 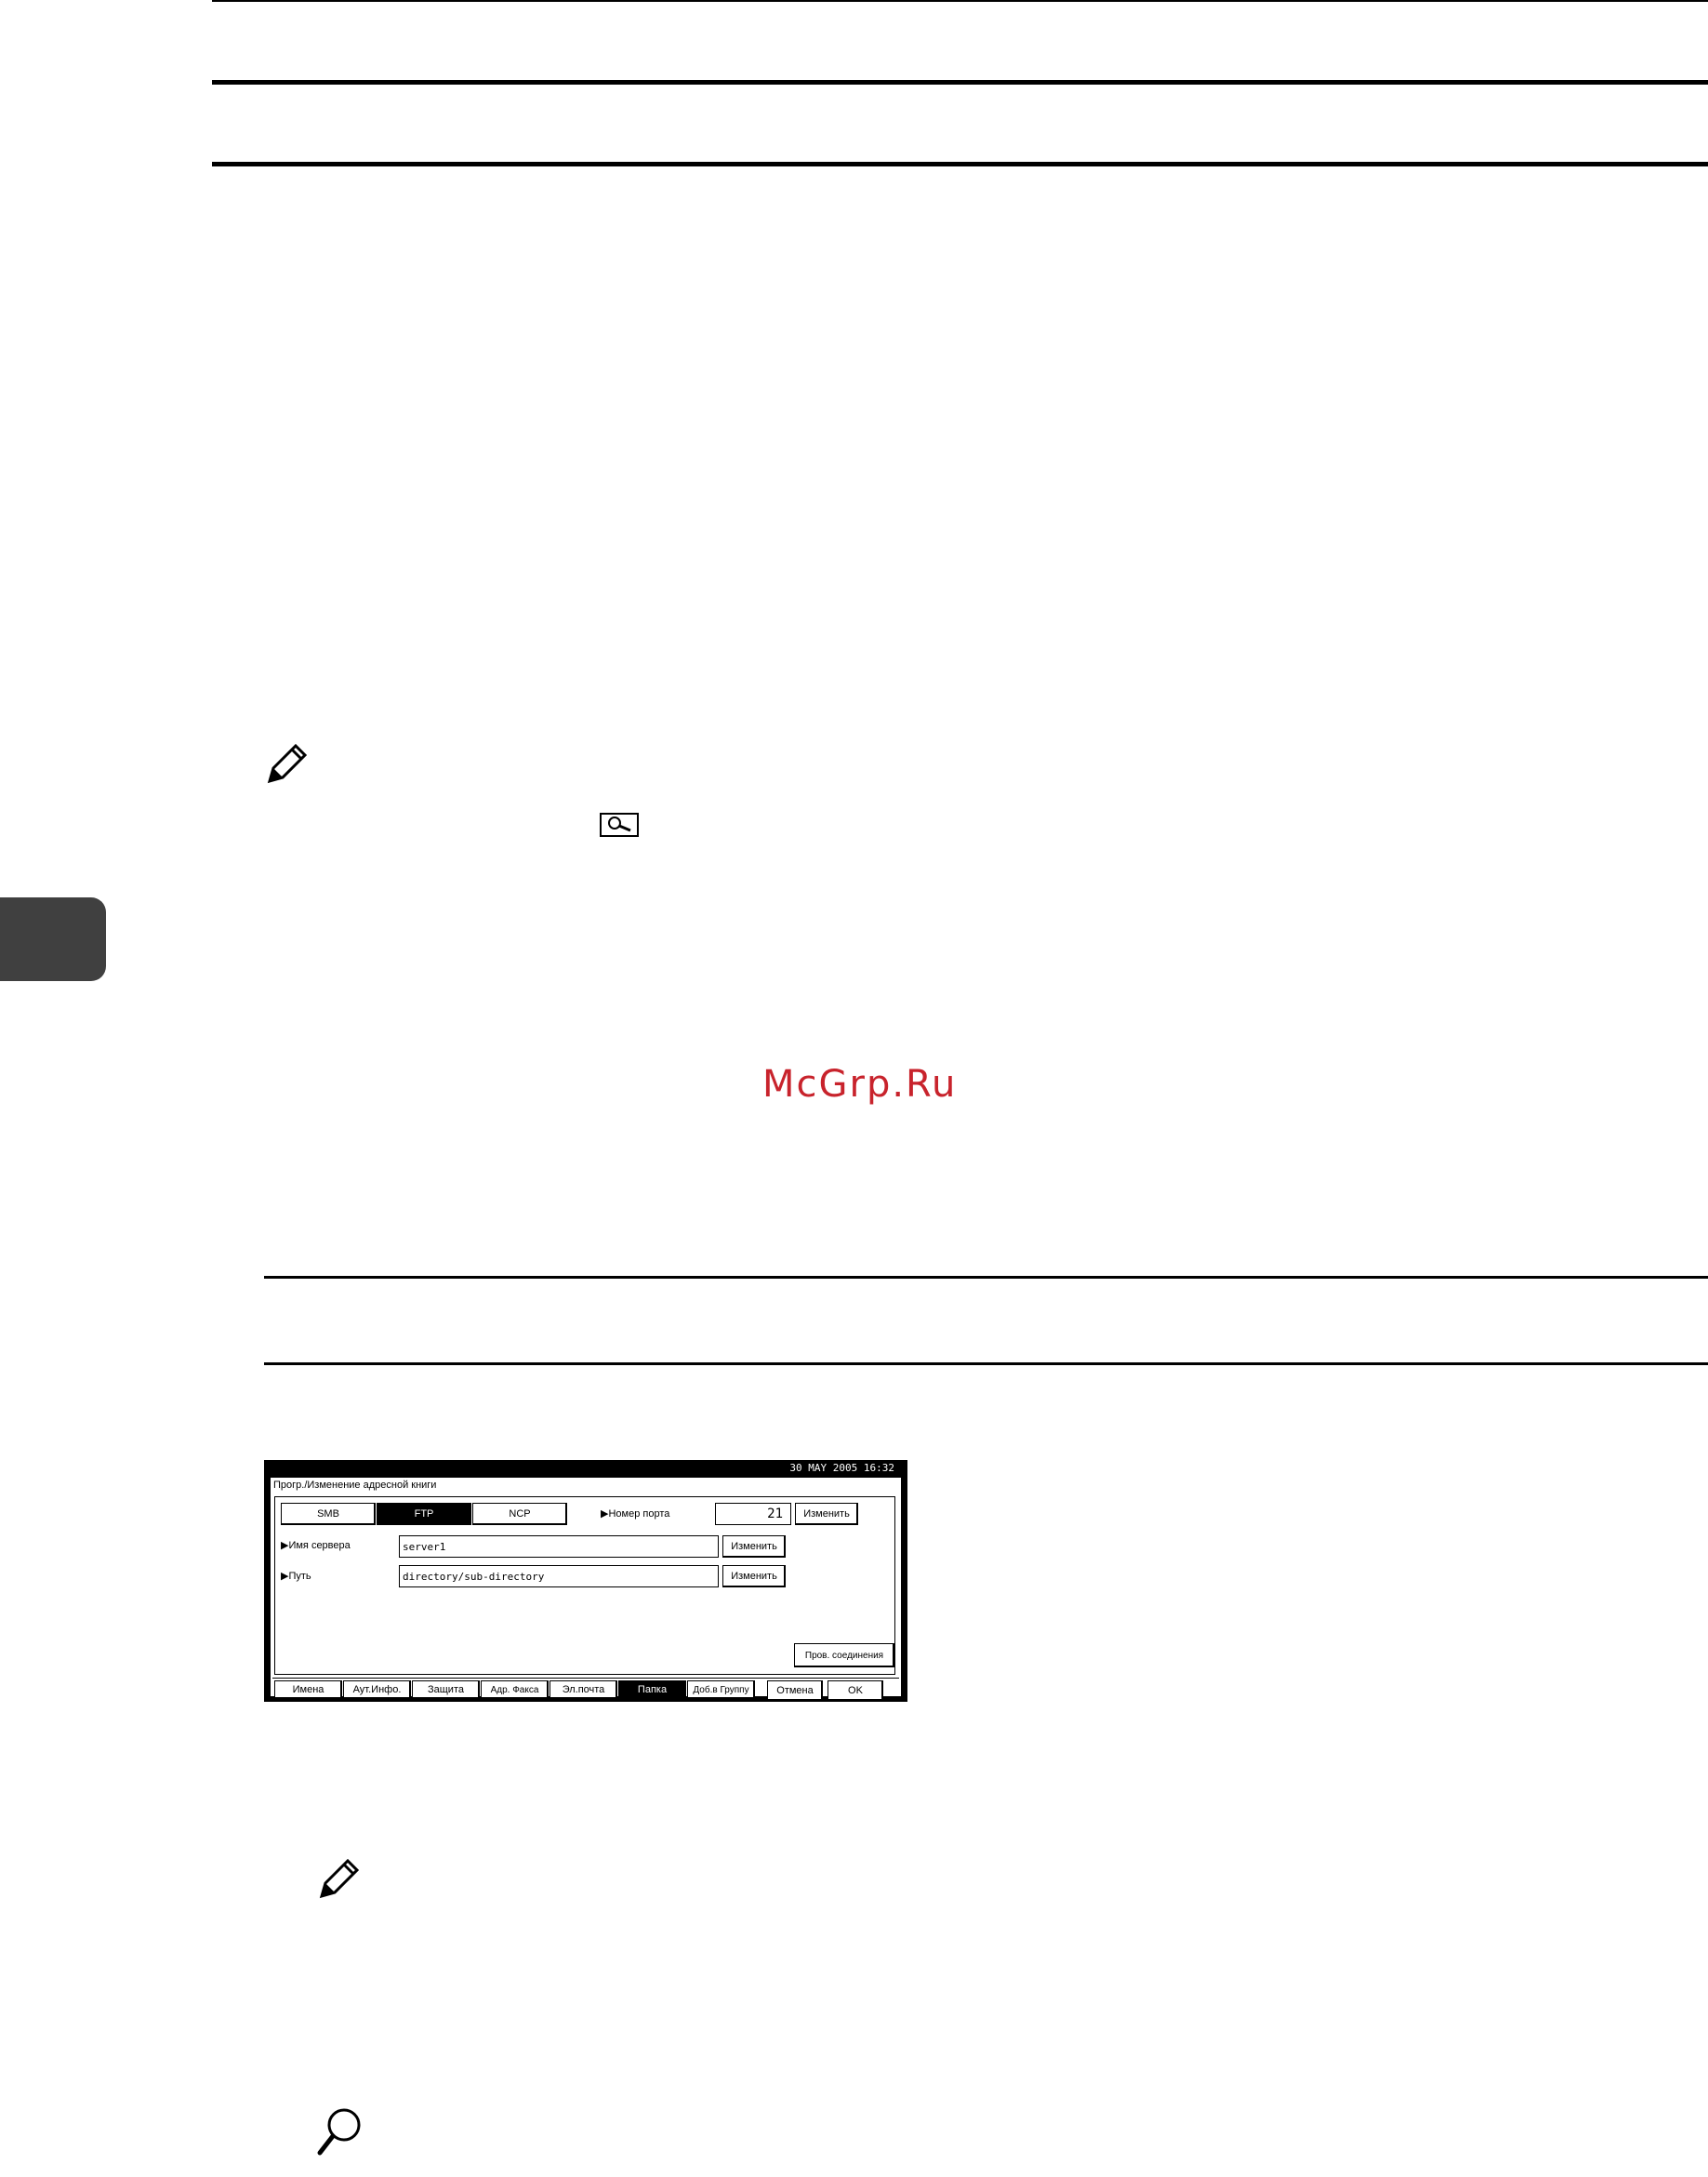 What do you see at coordinates (753, 1514) in the screenshot?
I see `port-value-field: 21` at bounding box center [753, 1514].